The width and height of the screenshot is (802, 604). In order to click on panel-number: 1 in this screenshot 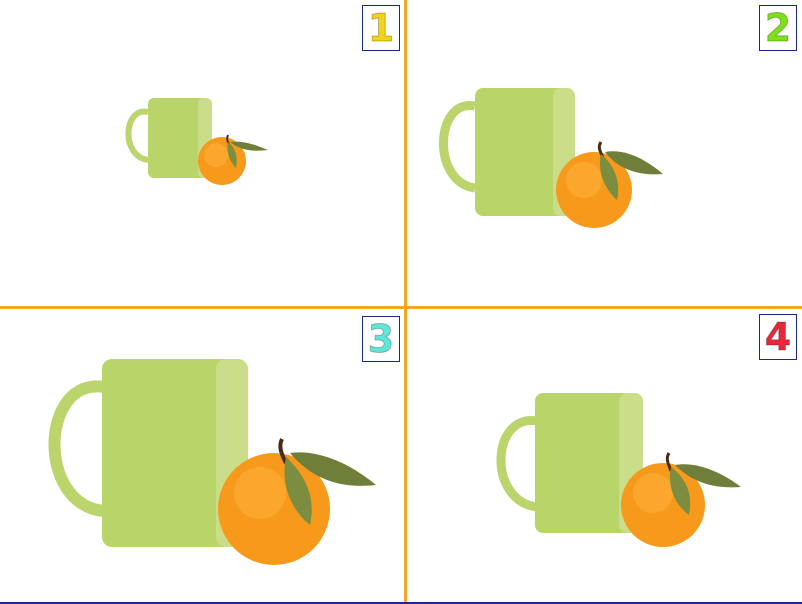, I will do `click(381, 28)`.